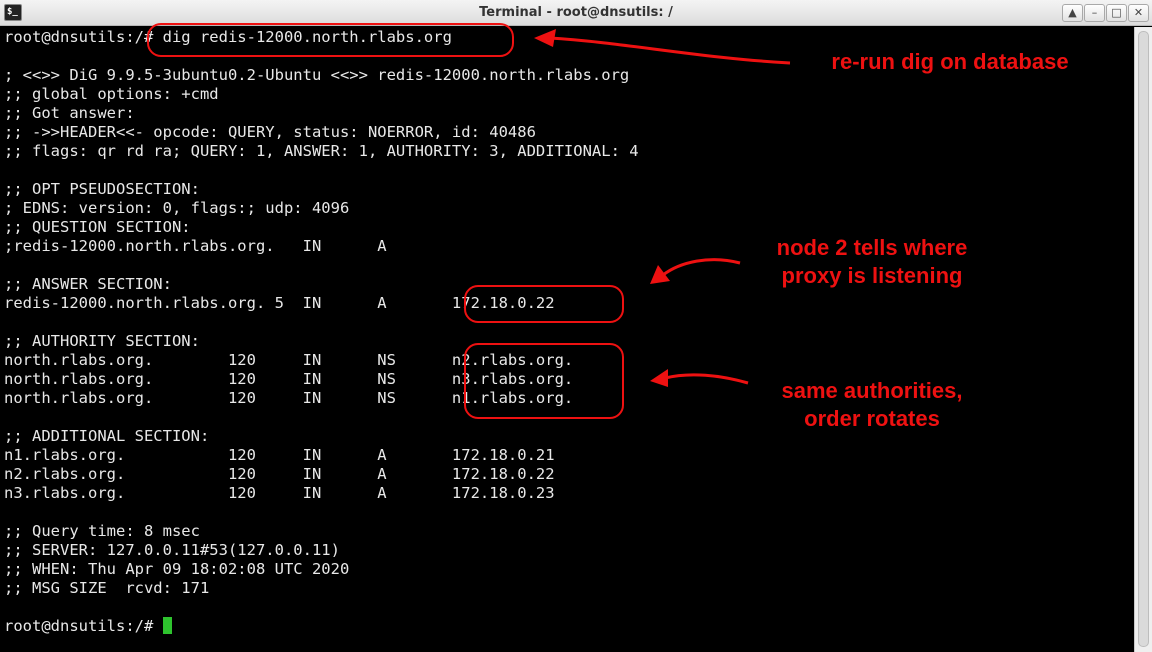 This screenshot has width=1152, height=652. Describe the element at coordinates (102, 531) in the screenshot. I see `terminal-line: ;; Query time: 8 msec` at that location.